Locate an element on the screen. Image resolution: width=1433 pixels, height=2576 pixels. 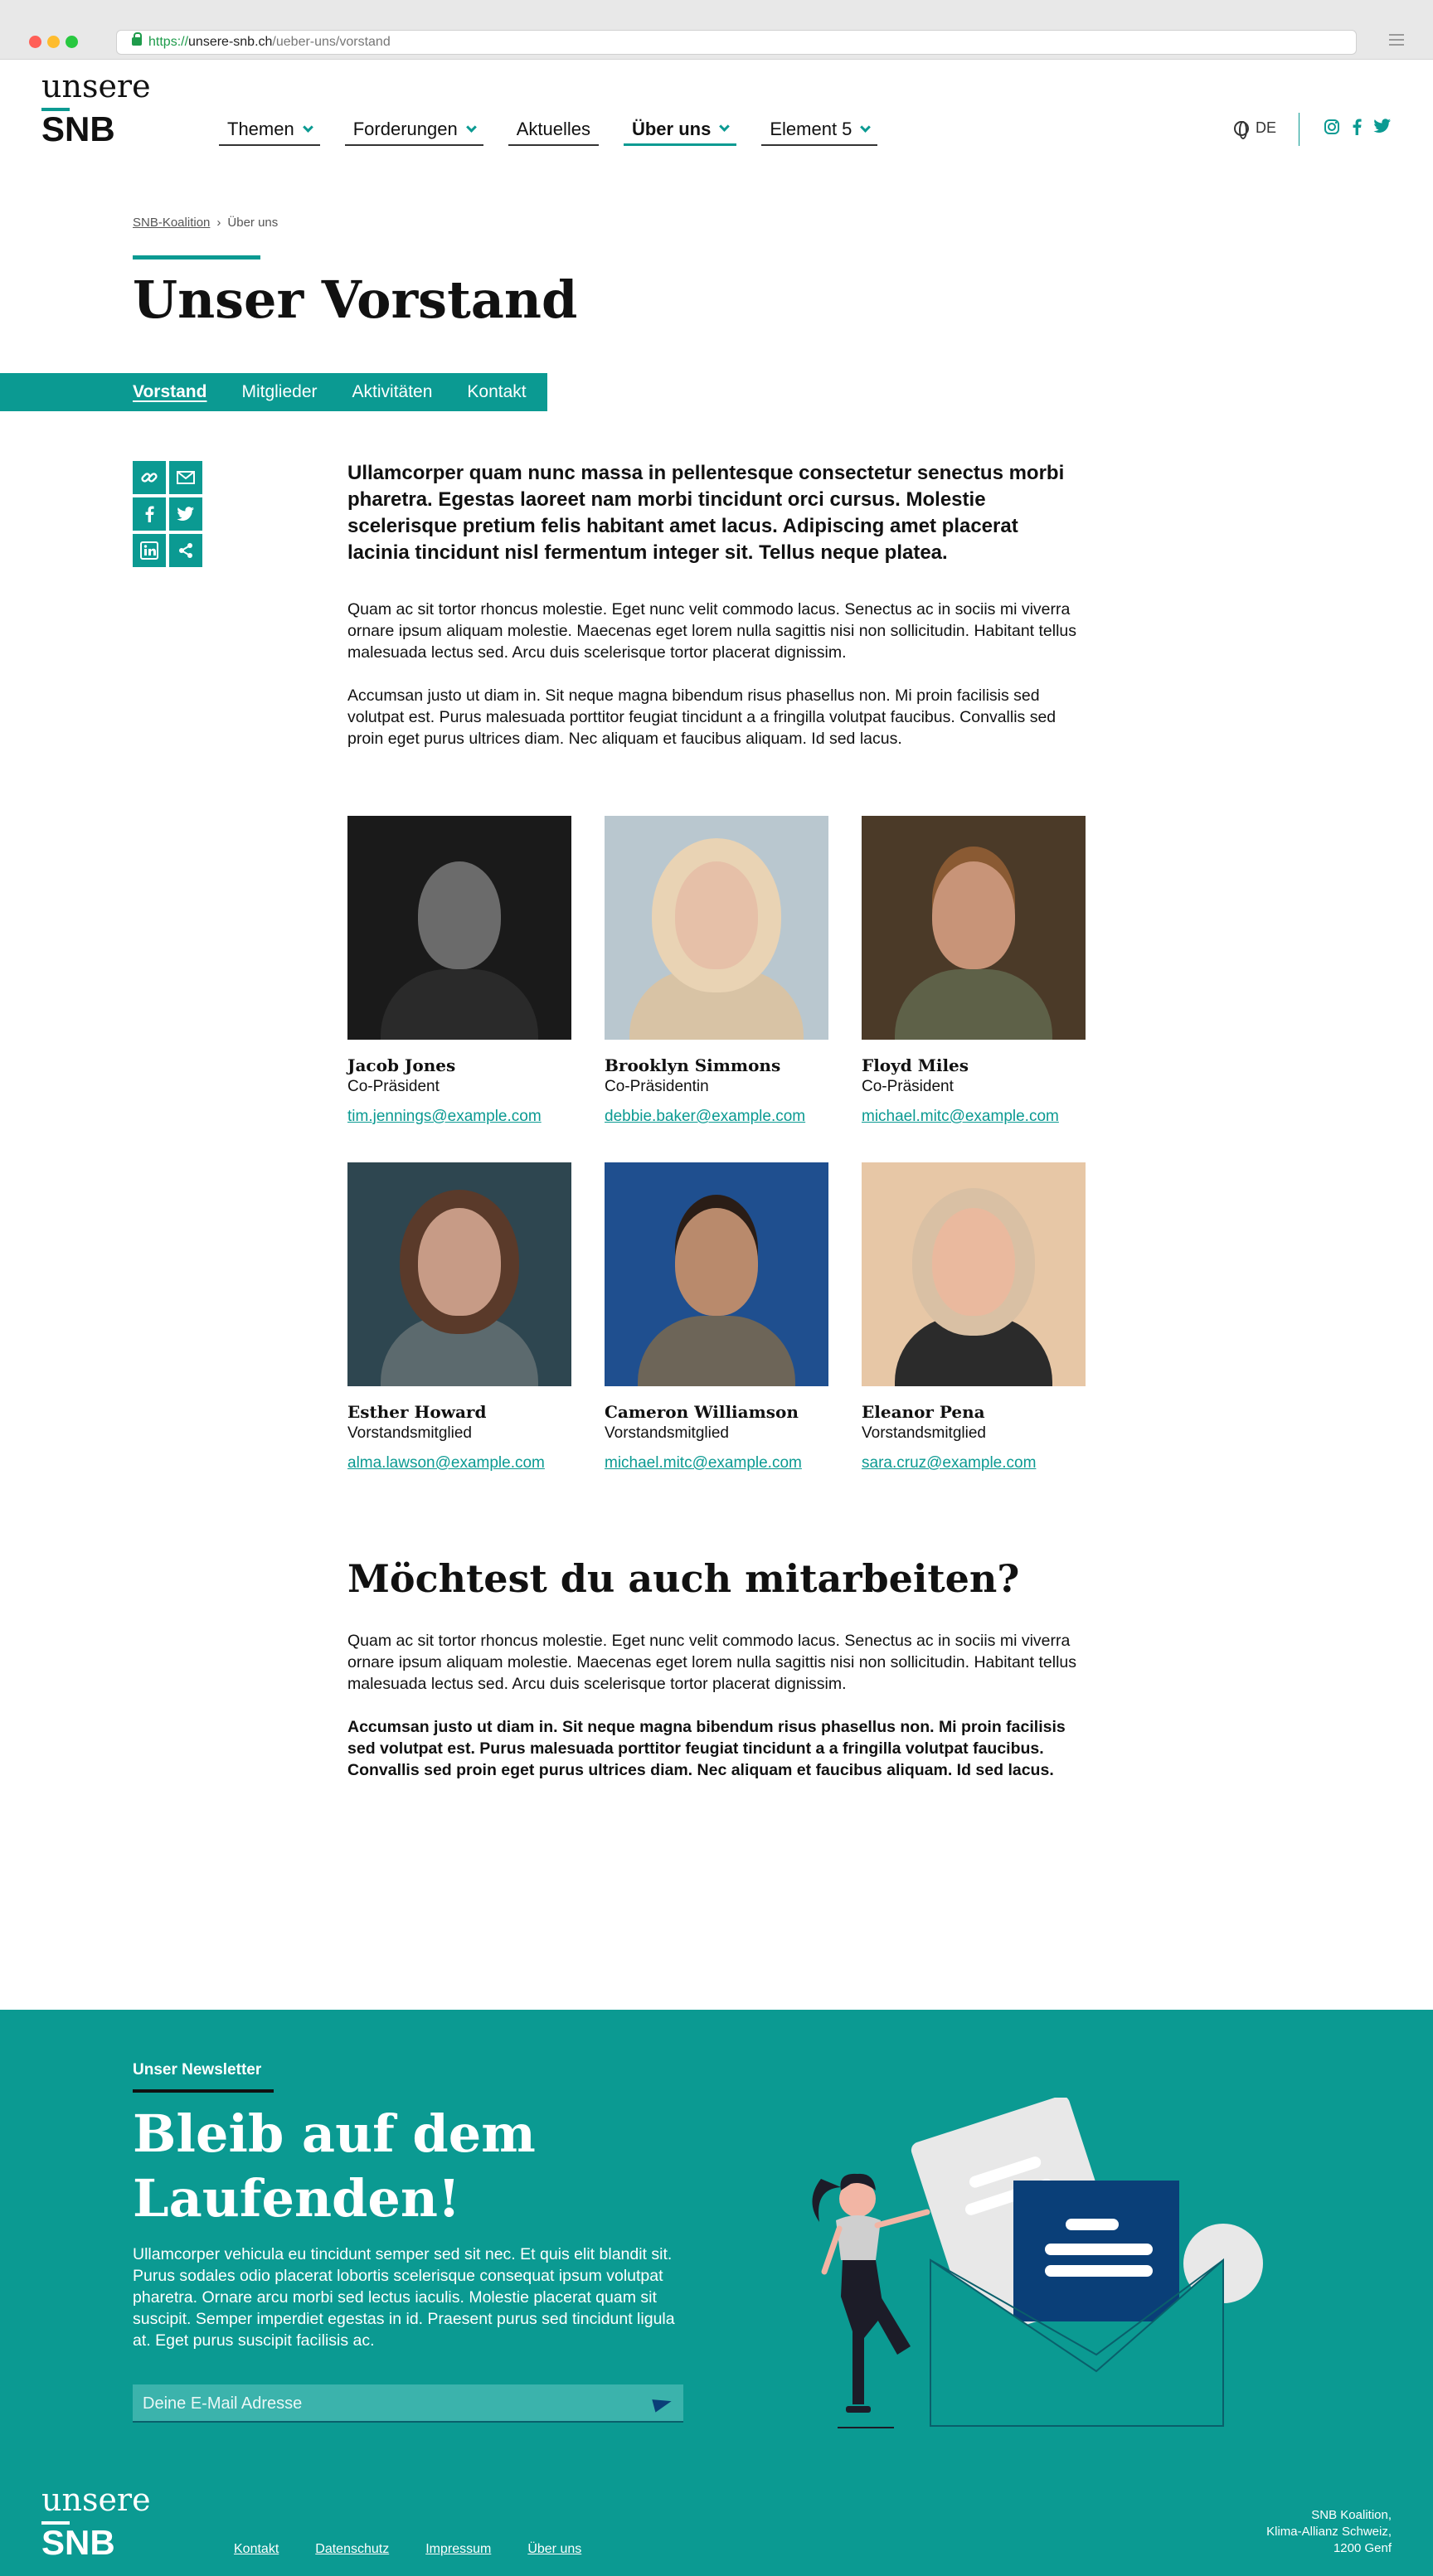
newsletter-illustration is located at coordinates (1037, 2263).